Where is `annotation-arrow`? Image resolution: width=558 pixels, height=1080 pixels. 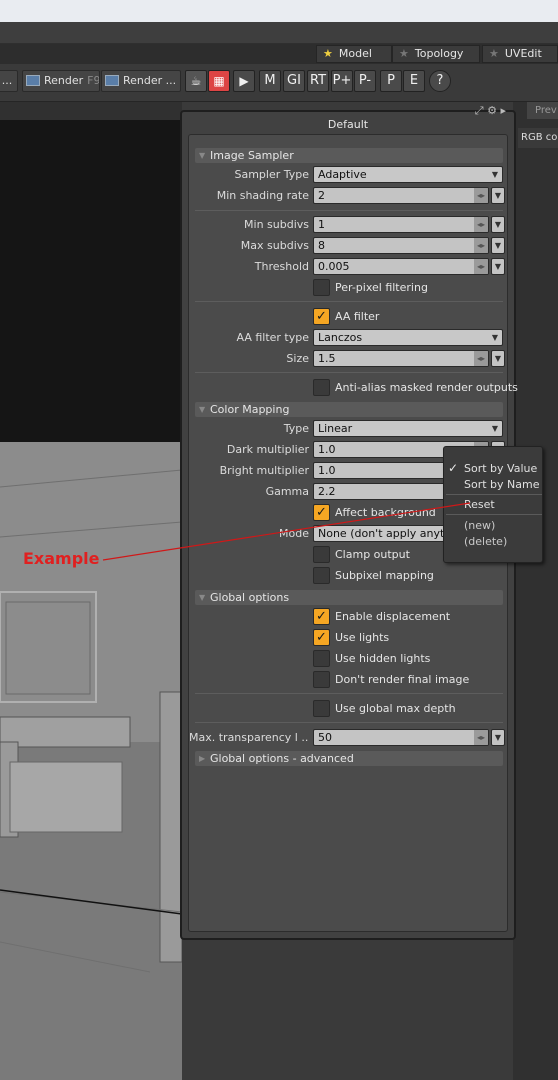 annotation-arrow is located at coordinates (286, 531).